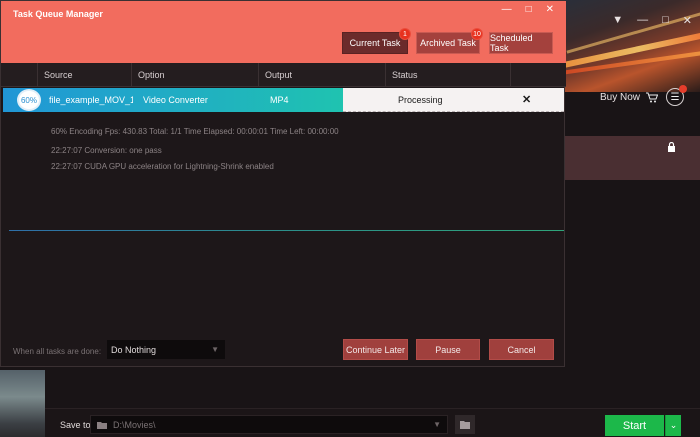 The height and width of the screenshot is (437, 700). I want to click on tab-label: Current Task, so click(375, 43).